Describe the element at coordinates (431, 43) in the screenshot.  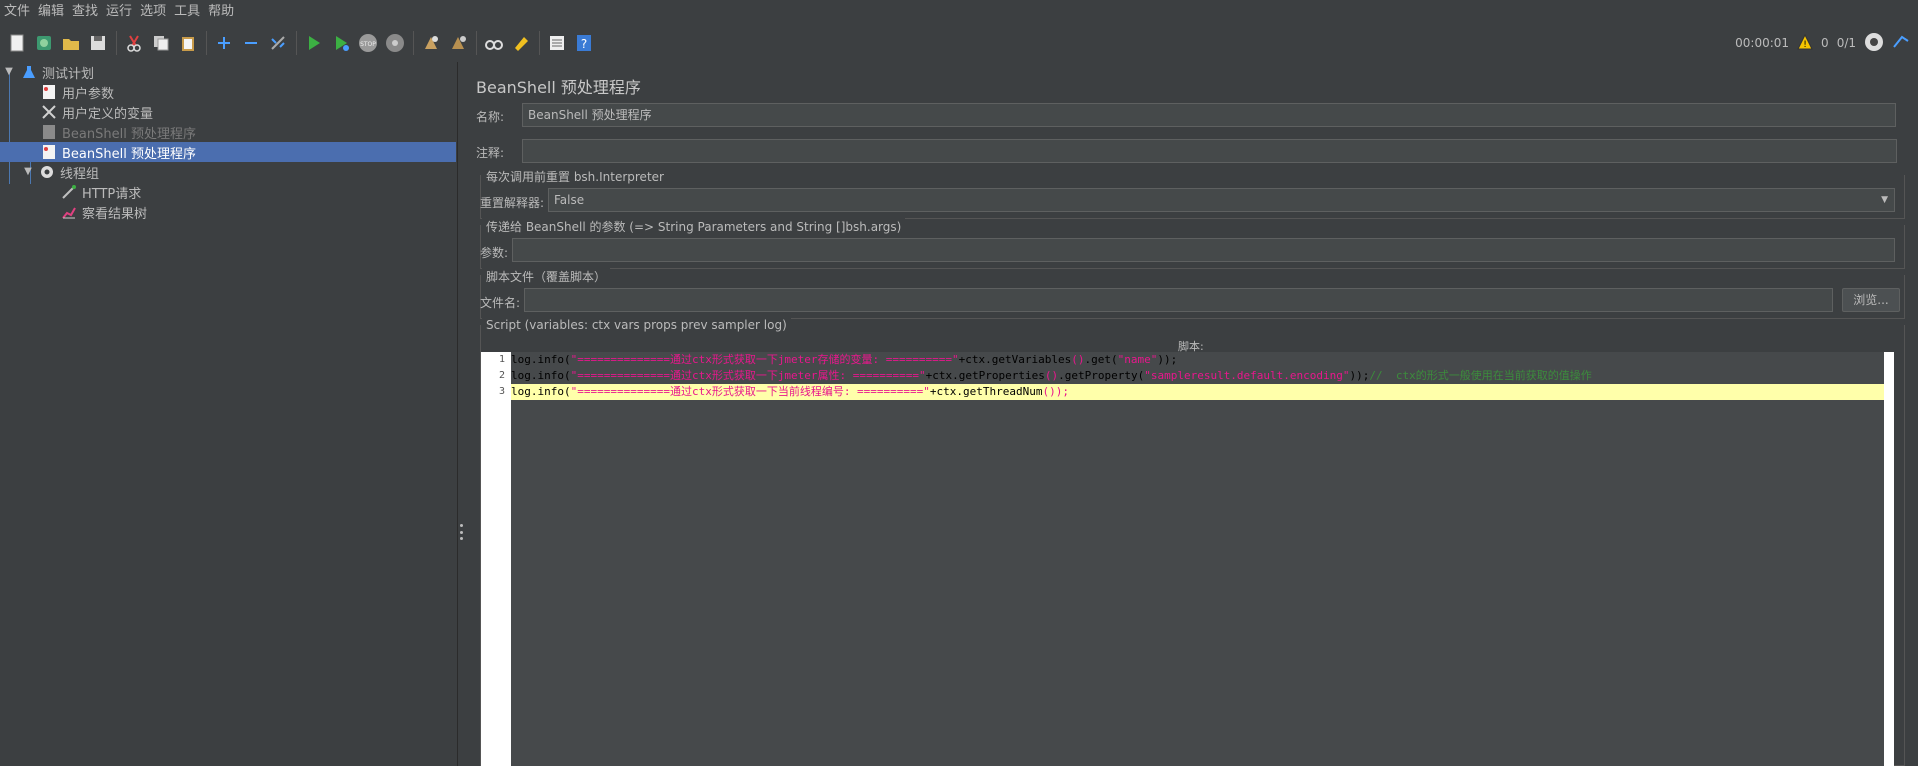
I see `clear-icon` at that location.